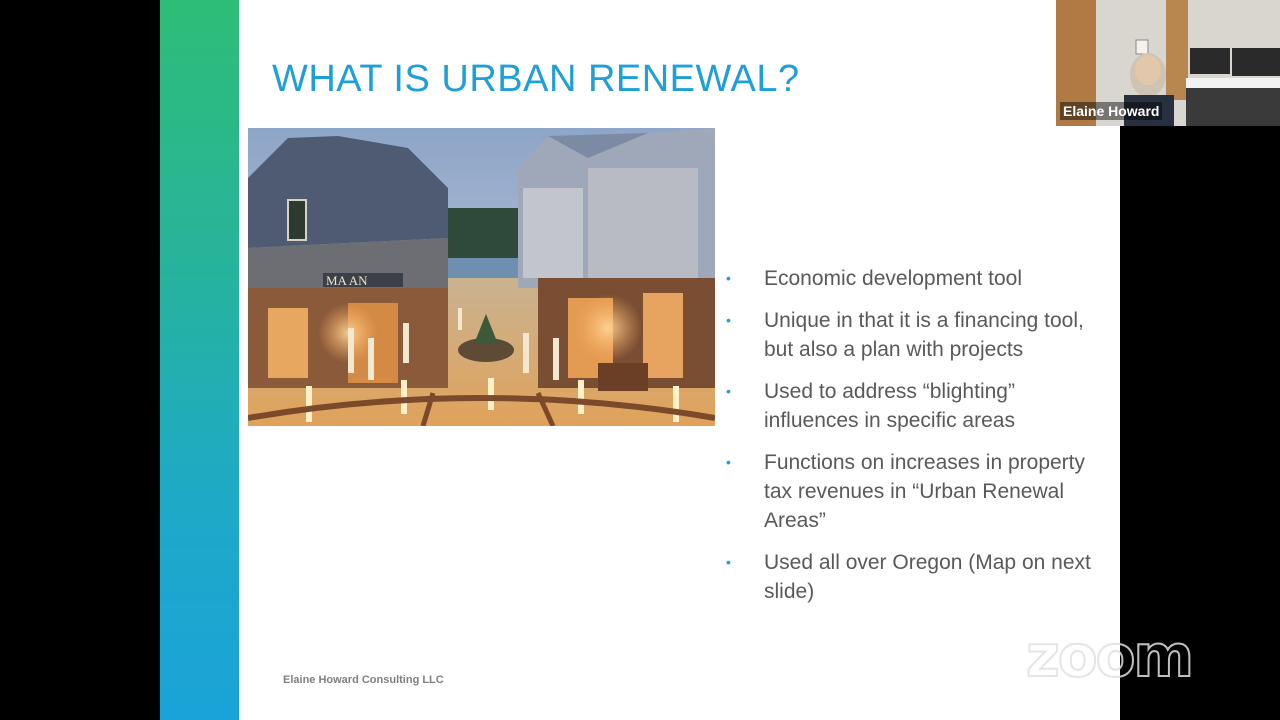 This screenshot has width=1280, height=720. I want to click on slide-accent-bar, so click(199, 360).